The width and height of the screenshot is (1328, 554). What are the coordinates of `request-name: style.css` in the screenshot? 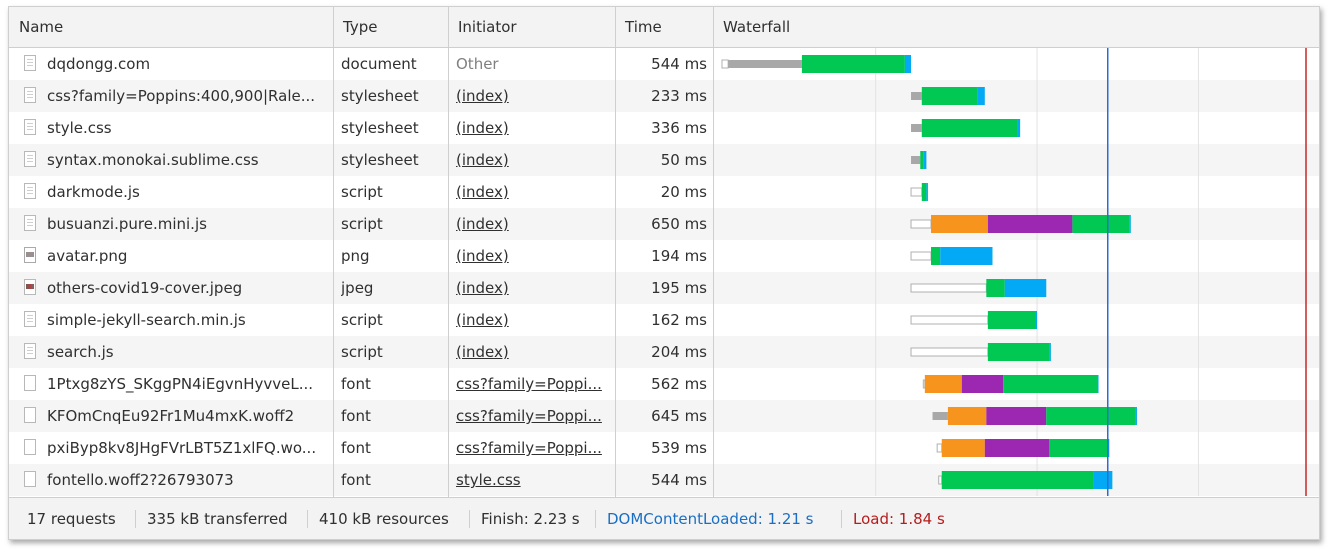 It's located at (79, 128).